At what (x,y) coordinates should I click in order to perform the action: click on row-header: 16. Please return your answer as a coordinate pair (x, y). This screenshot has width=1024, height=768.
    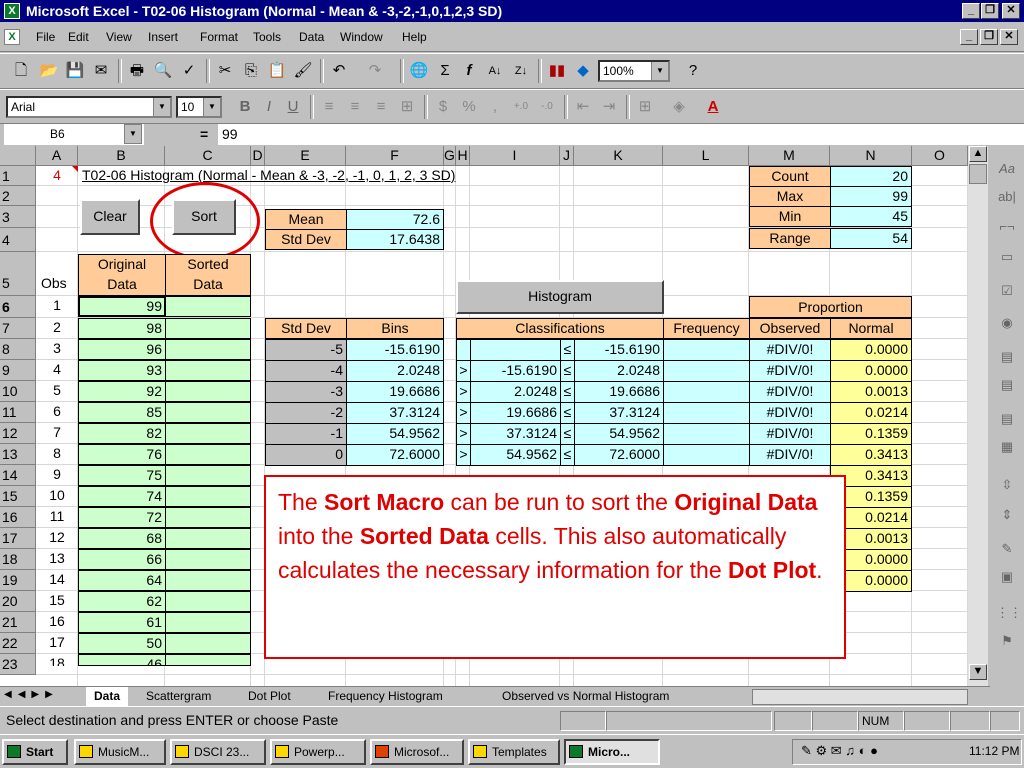
    Looking at the image, I should click on (18, 517).